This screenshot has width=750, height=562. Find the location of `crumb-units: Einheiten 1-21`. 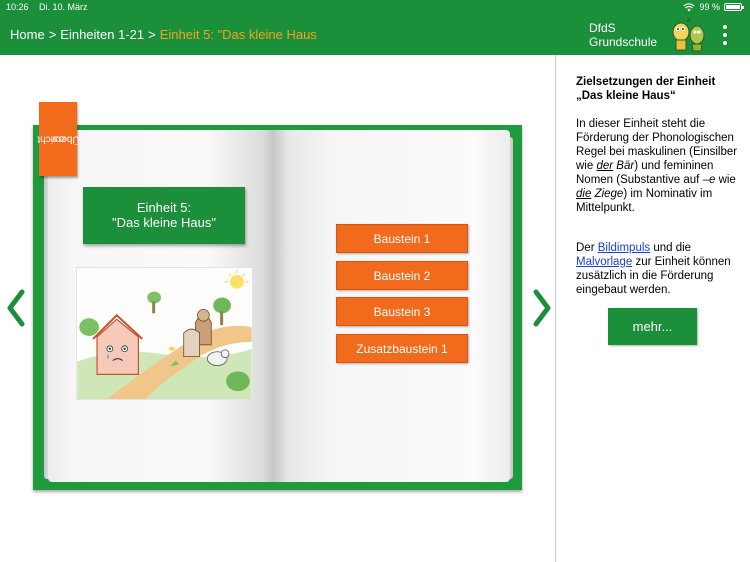

crumb-units: Einheiten 1-21 is located at coordinates (102, 34).